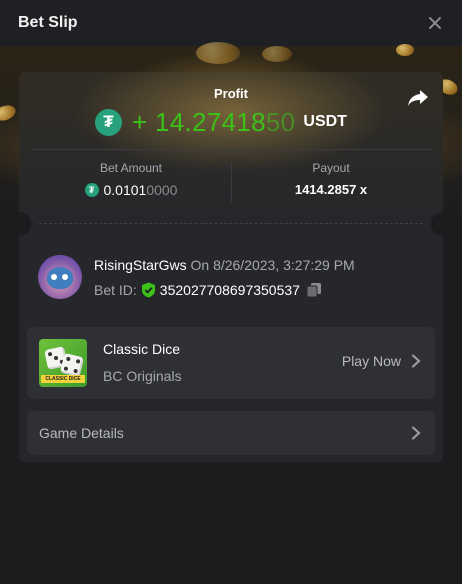  Describe the element at coordinates (331, 179) in the screenshot. I see `payout-stat: Payout 1414.2857 x` at that location.